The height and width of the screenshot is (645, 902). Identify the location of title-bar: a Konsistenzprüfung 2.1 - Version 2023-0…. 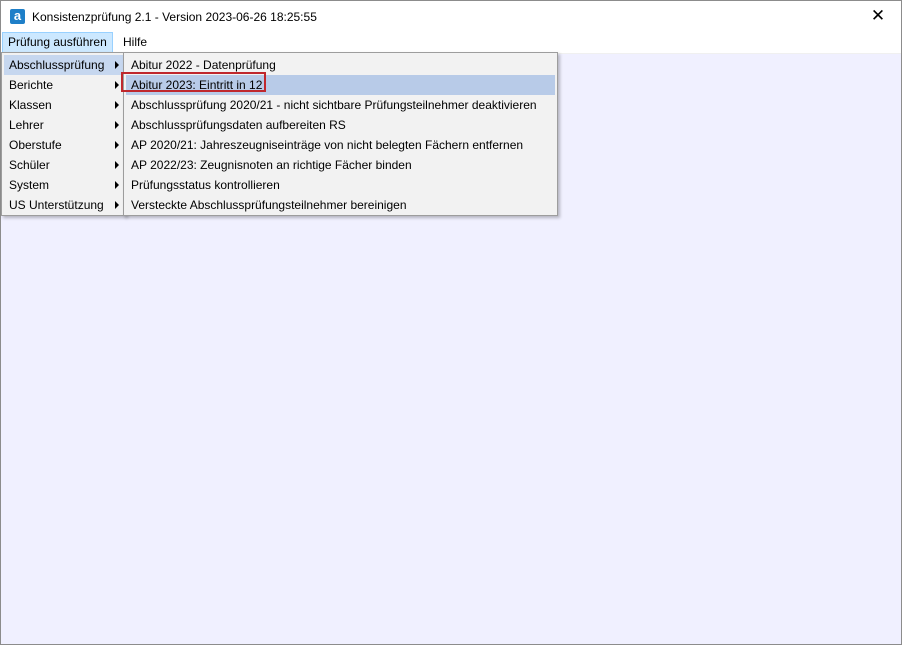
(451, 16).